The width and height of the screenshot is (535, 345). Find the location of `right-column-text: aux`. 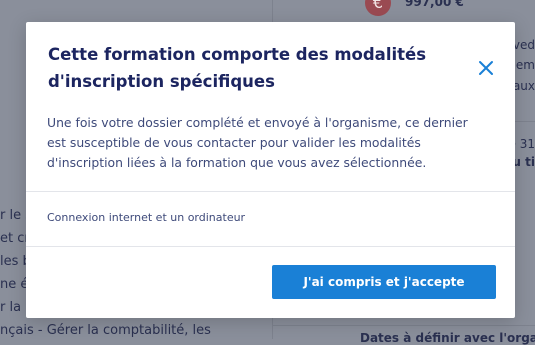

right-column-text: aux is located at coordinates (523, 86).